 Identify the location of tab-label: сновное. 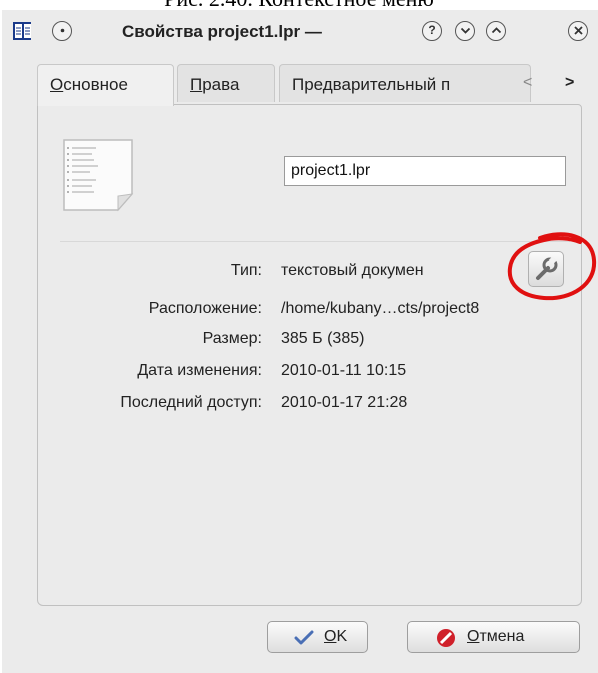
(95, 84).